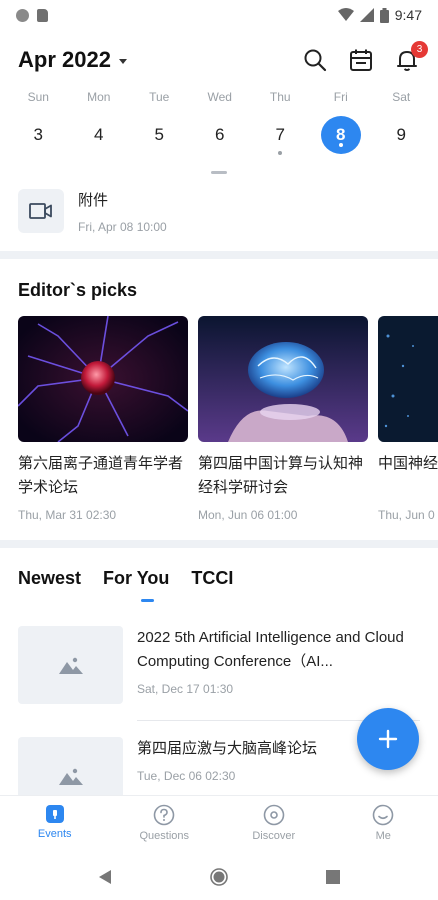 This screenshot has width=438, height=900. What do you see at coordinates (366, 15) in the screenshot?
I see `signal-icon` at bounding box center [366, 15].